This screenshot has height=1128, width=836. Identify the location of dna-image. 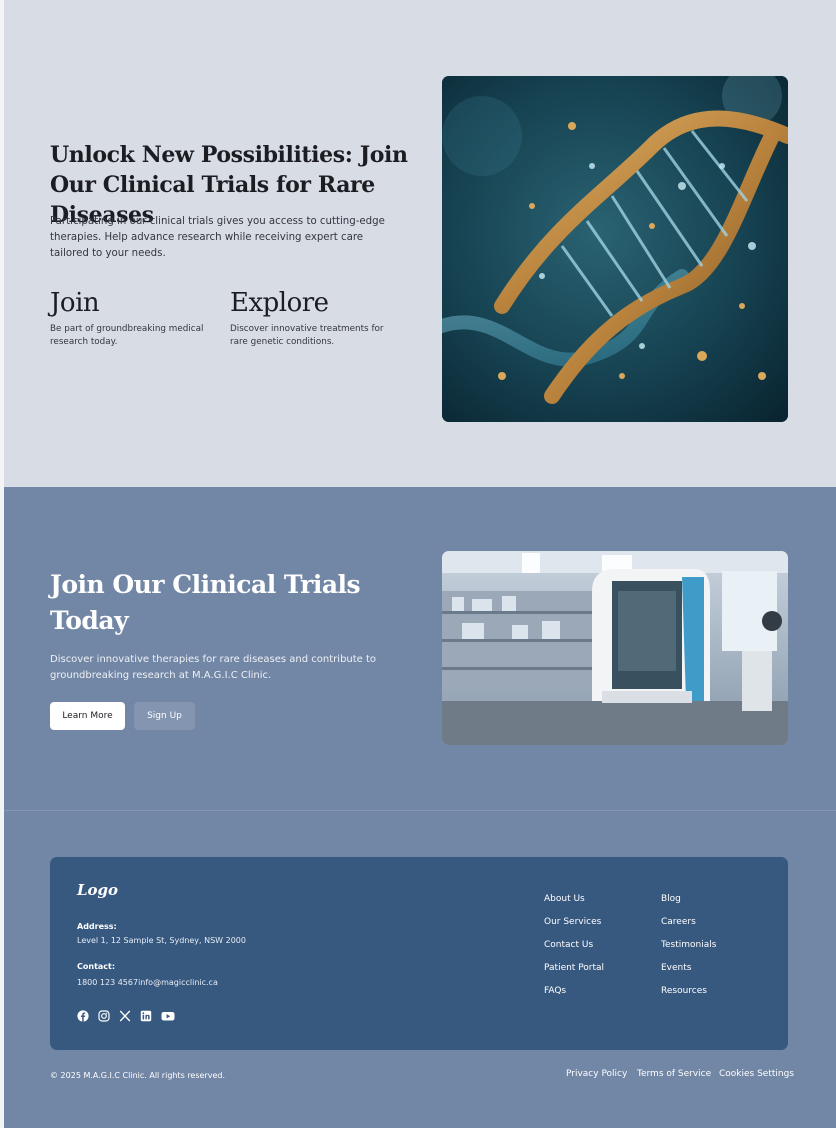
(615, 249).